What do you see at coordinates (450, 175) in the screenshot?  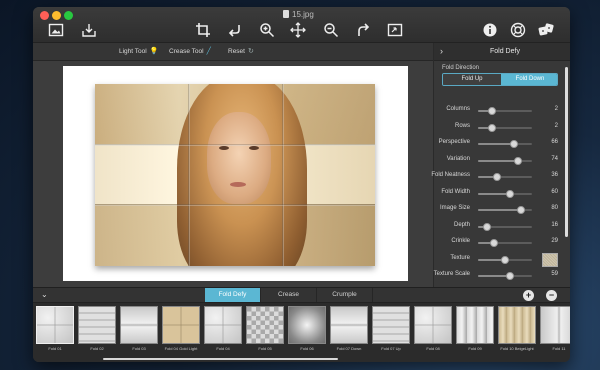 I see `fold-neatness-label: Fold Neatness` at bounding box center [450, 175].